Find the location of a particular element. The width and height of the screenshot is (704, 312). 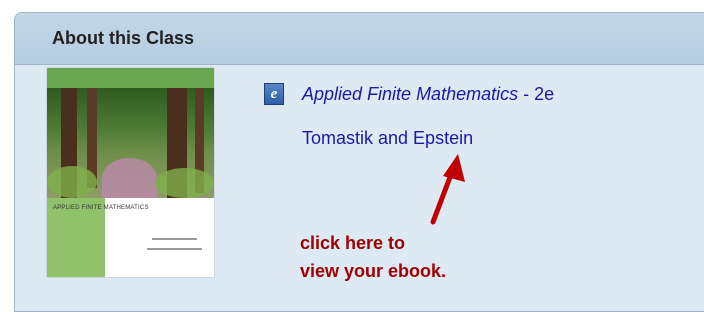

cover-forest-photo is located at coordinates (130, 143).